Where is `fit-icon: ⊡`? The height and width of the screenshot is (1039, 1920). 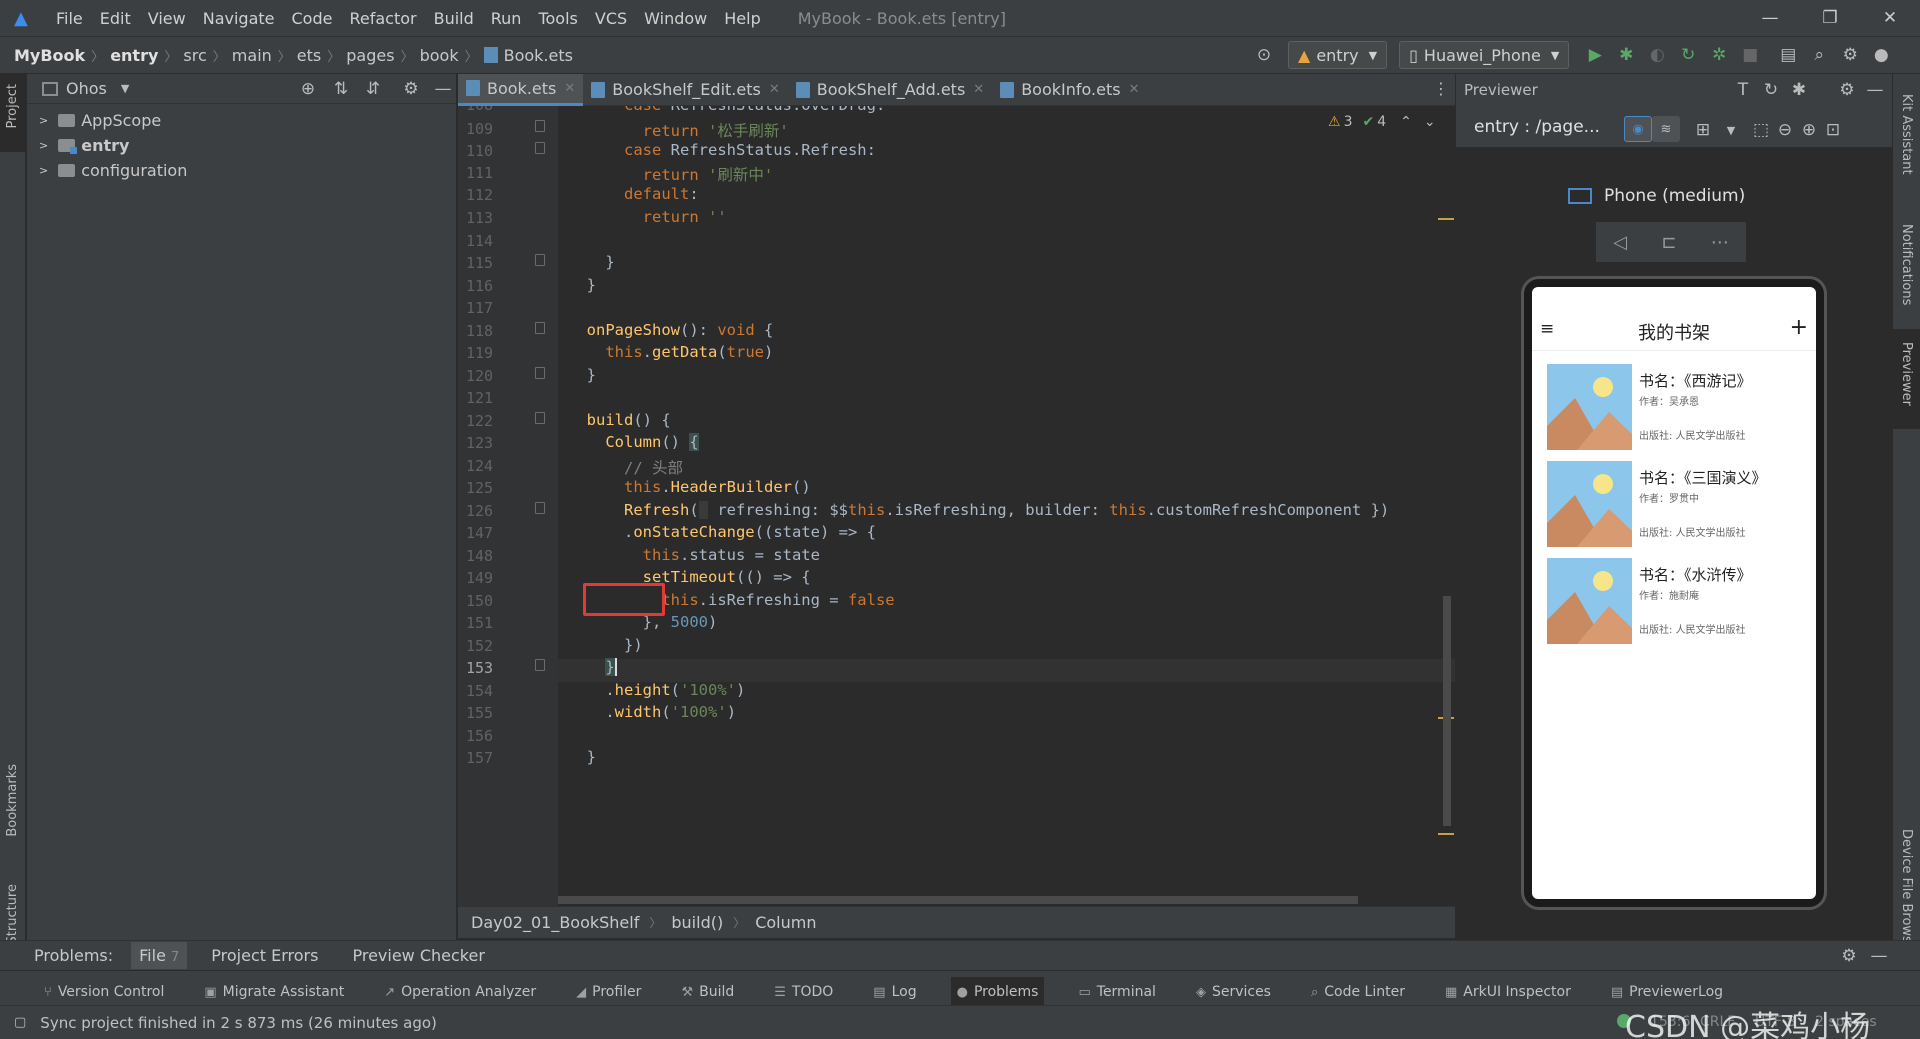 fit-icon: ⊡ is located at coordinates (1833, 130).